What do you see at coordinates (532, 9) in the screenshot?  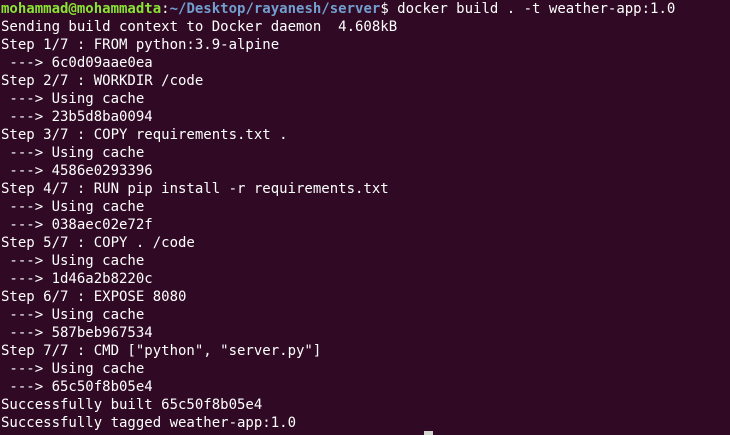 I see `command-text: docker build . -t weather-app:1.0` at bounding box center [532, 9].